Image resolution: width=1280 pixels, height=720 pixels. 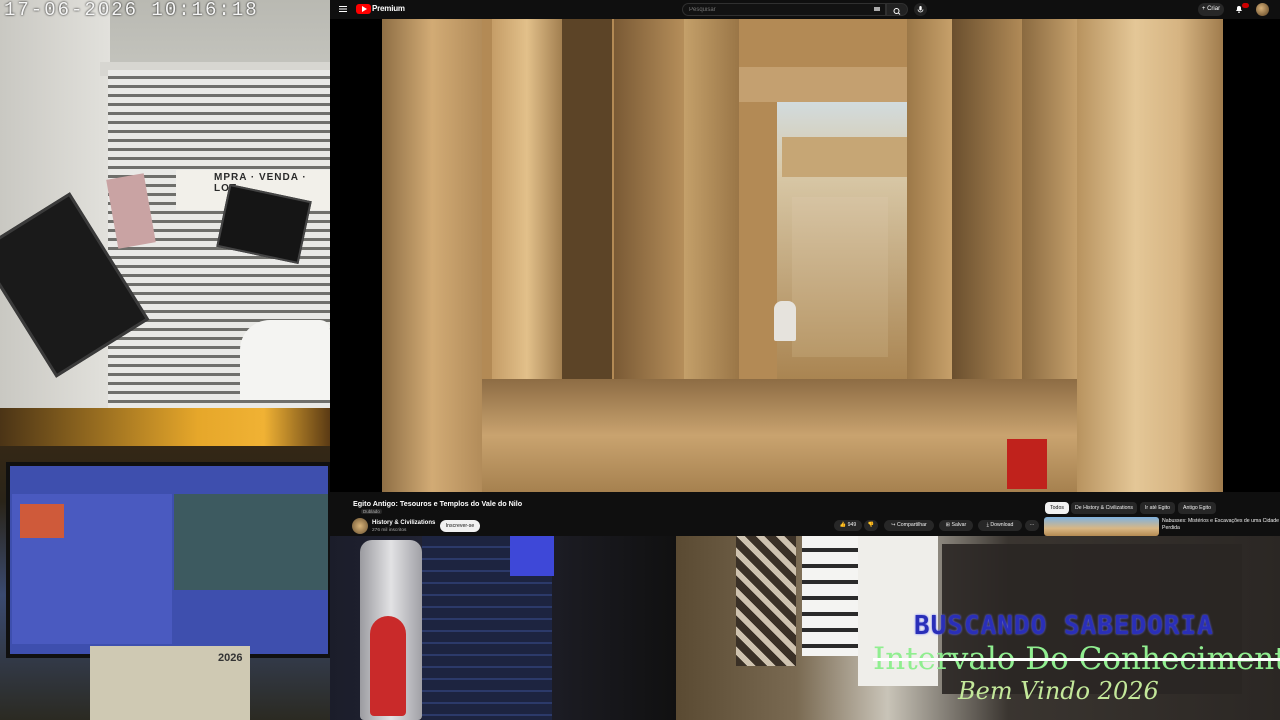 I want to click on save-icon: ⊞, so click(x=948, y=525).